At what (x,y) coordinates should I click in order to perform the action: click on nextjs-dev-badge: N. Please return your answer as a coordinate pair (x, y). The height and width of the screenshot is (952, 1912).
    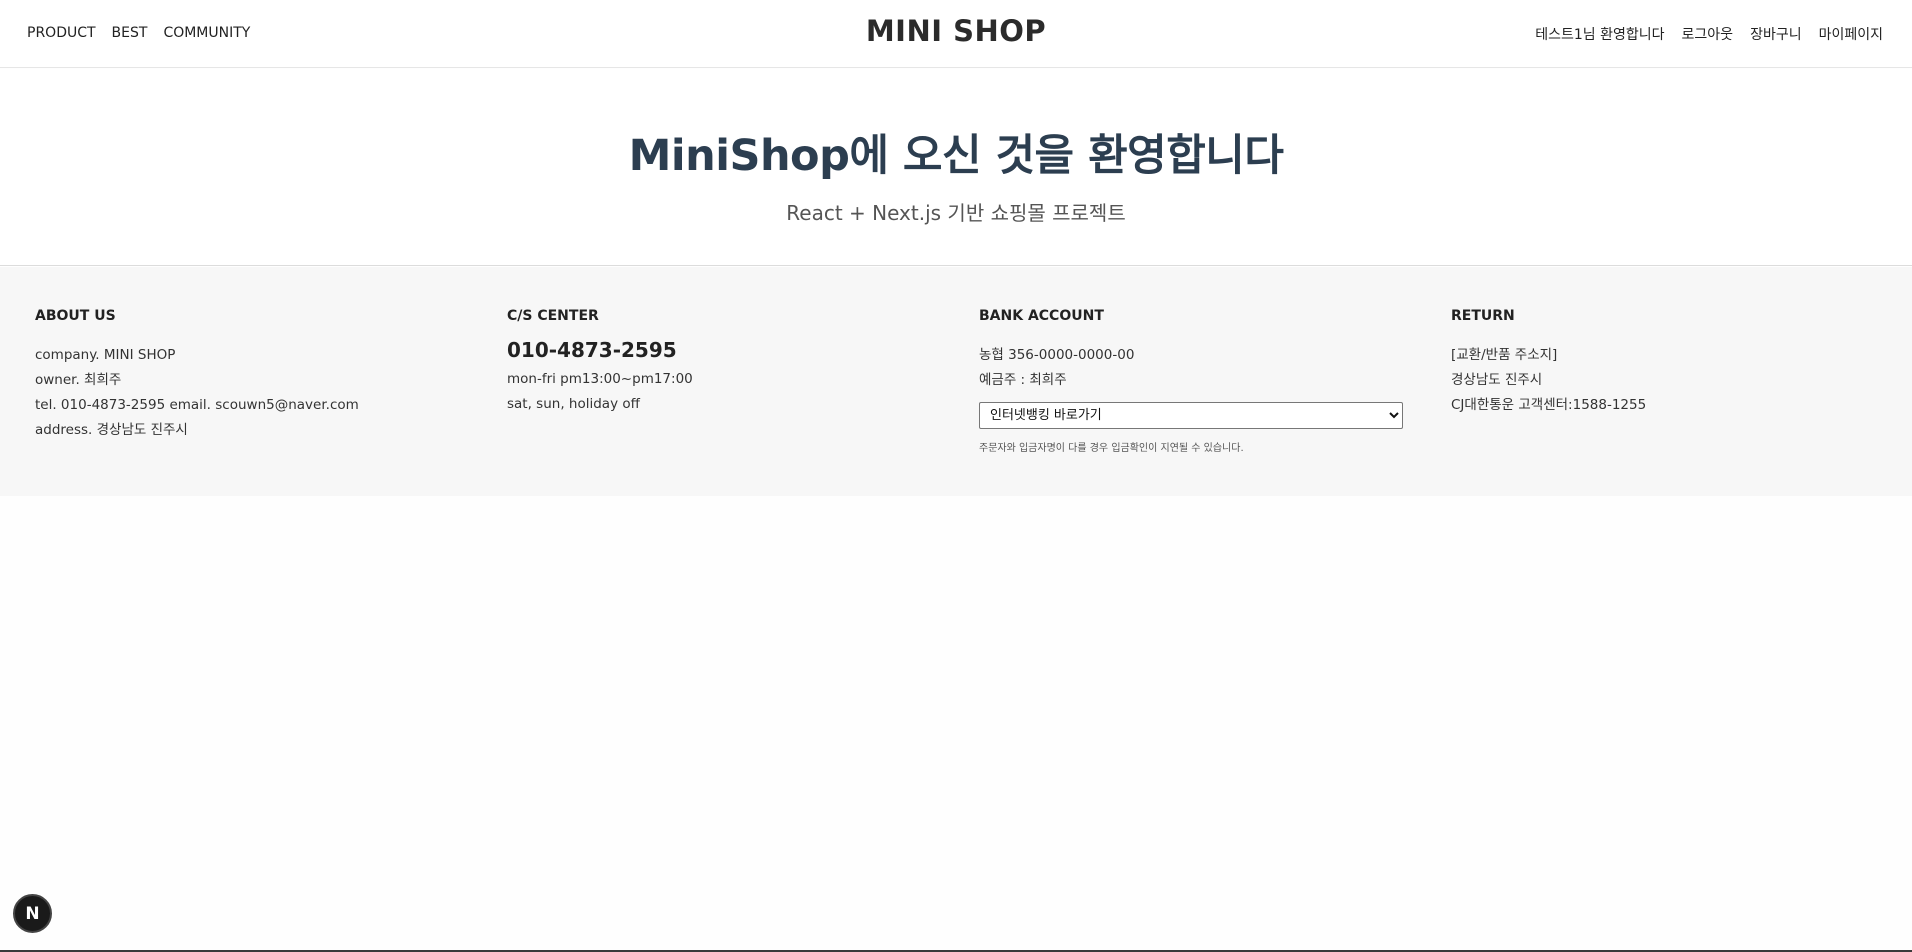
    Looking at the image, I should click on (32, 913).